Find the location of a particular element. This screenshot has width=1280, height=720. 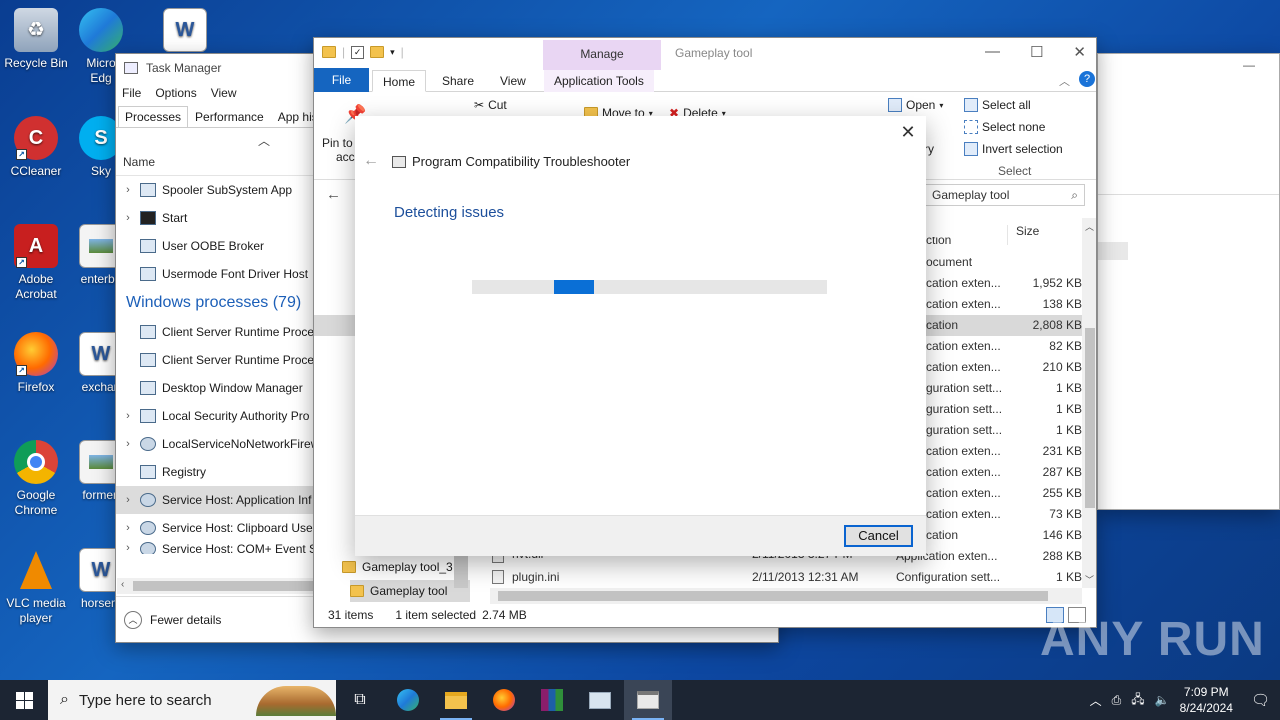

printer-icon is located at coordinates (148, 190).